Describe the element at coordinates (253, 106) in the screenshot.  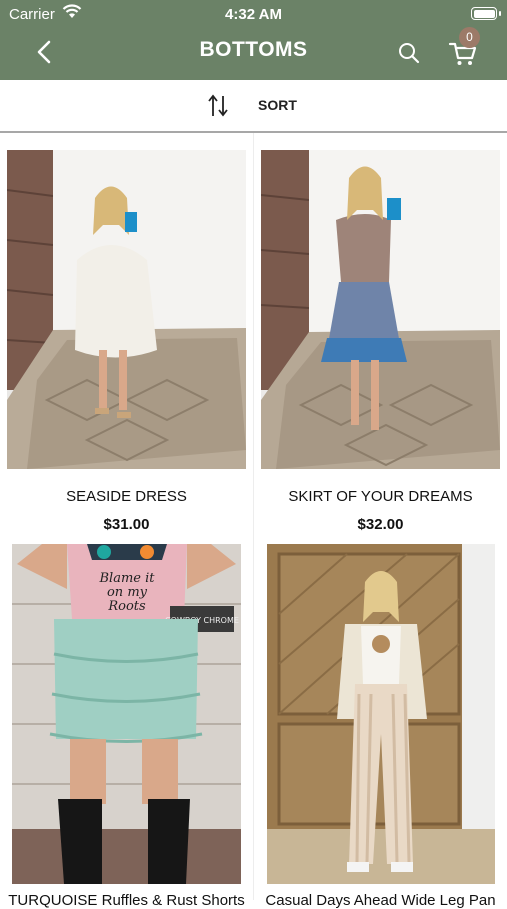
I see `sort-bar` at that location.